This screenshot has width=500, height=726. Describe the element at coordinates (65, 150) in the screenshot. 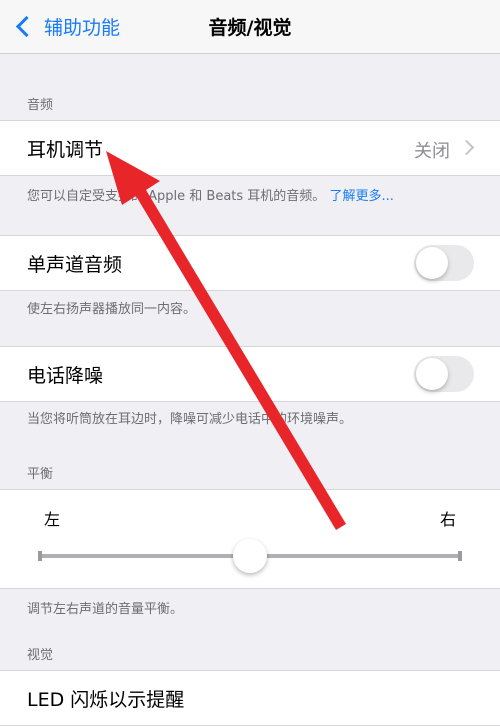

I see `headphone-accommodations-label: 耳机调节` at that location.